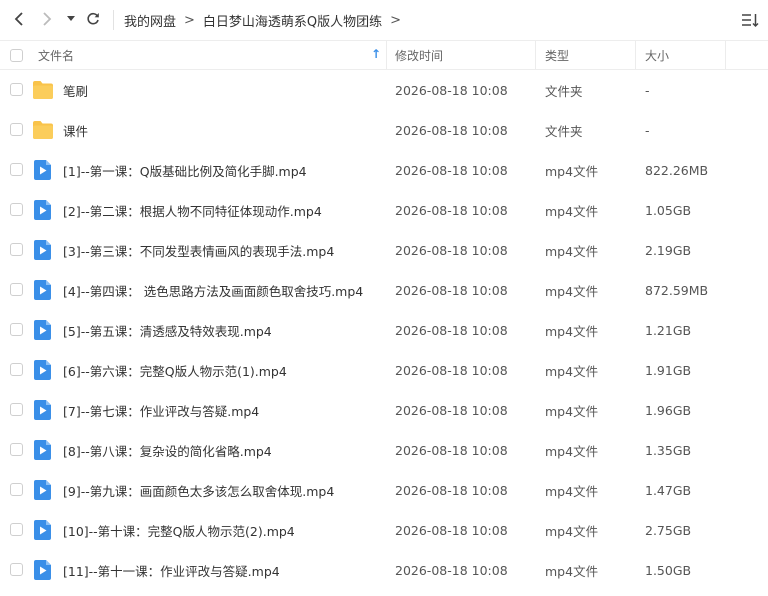  I want to click on file-name: [4]--第四课： 选色思路方法及画面颜色取舍技巧.mp4, so click(213, 290).